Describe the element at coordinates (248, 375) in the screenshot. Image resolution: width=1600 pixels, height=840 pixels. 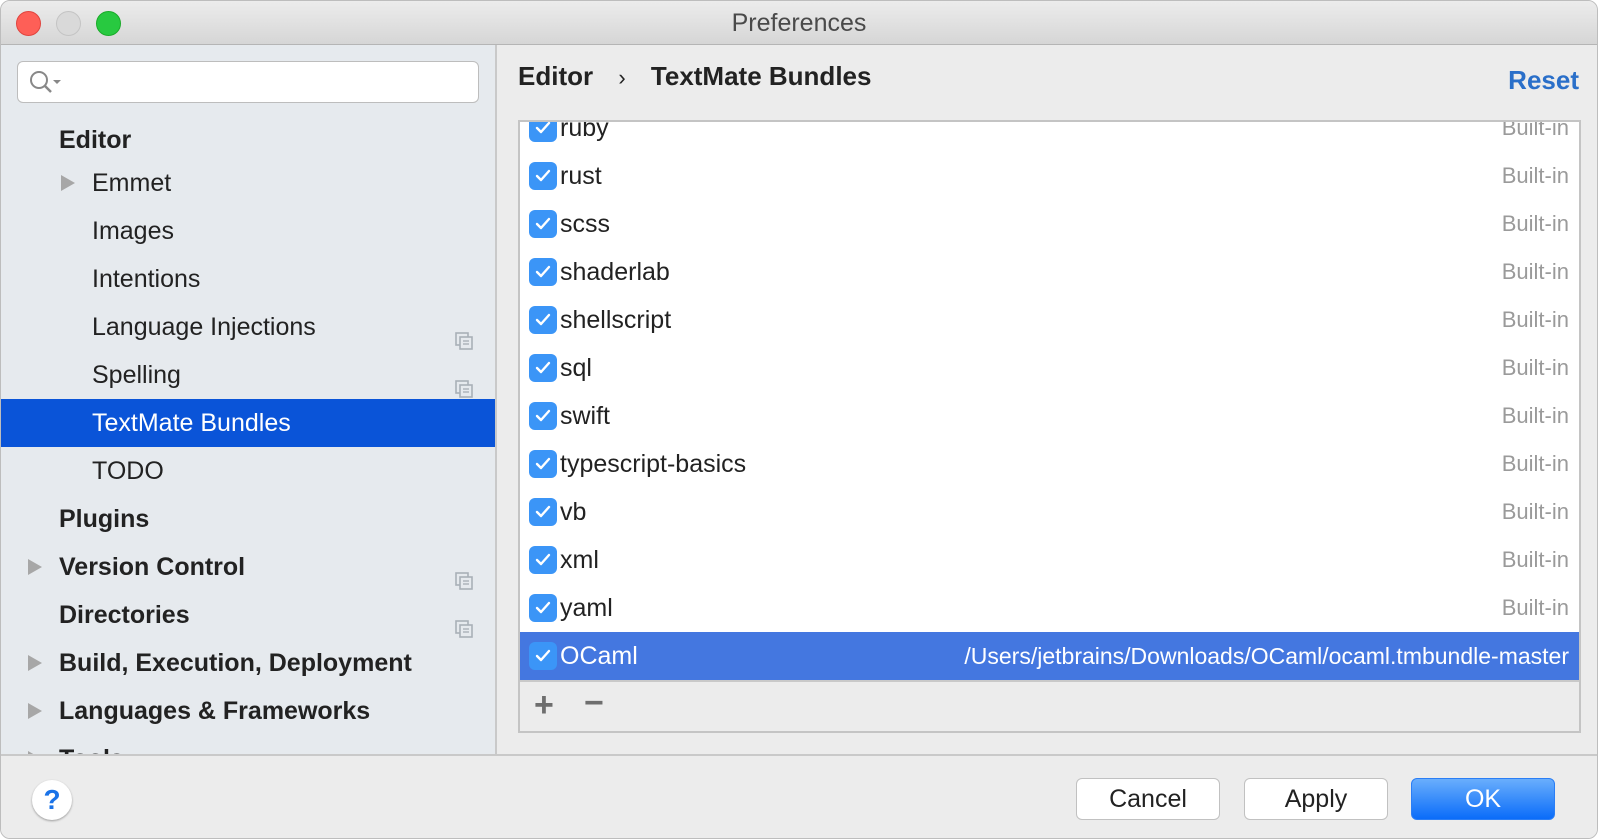
I see `sidebar-item-spelling: Spelling` at that location.